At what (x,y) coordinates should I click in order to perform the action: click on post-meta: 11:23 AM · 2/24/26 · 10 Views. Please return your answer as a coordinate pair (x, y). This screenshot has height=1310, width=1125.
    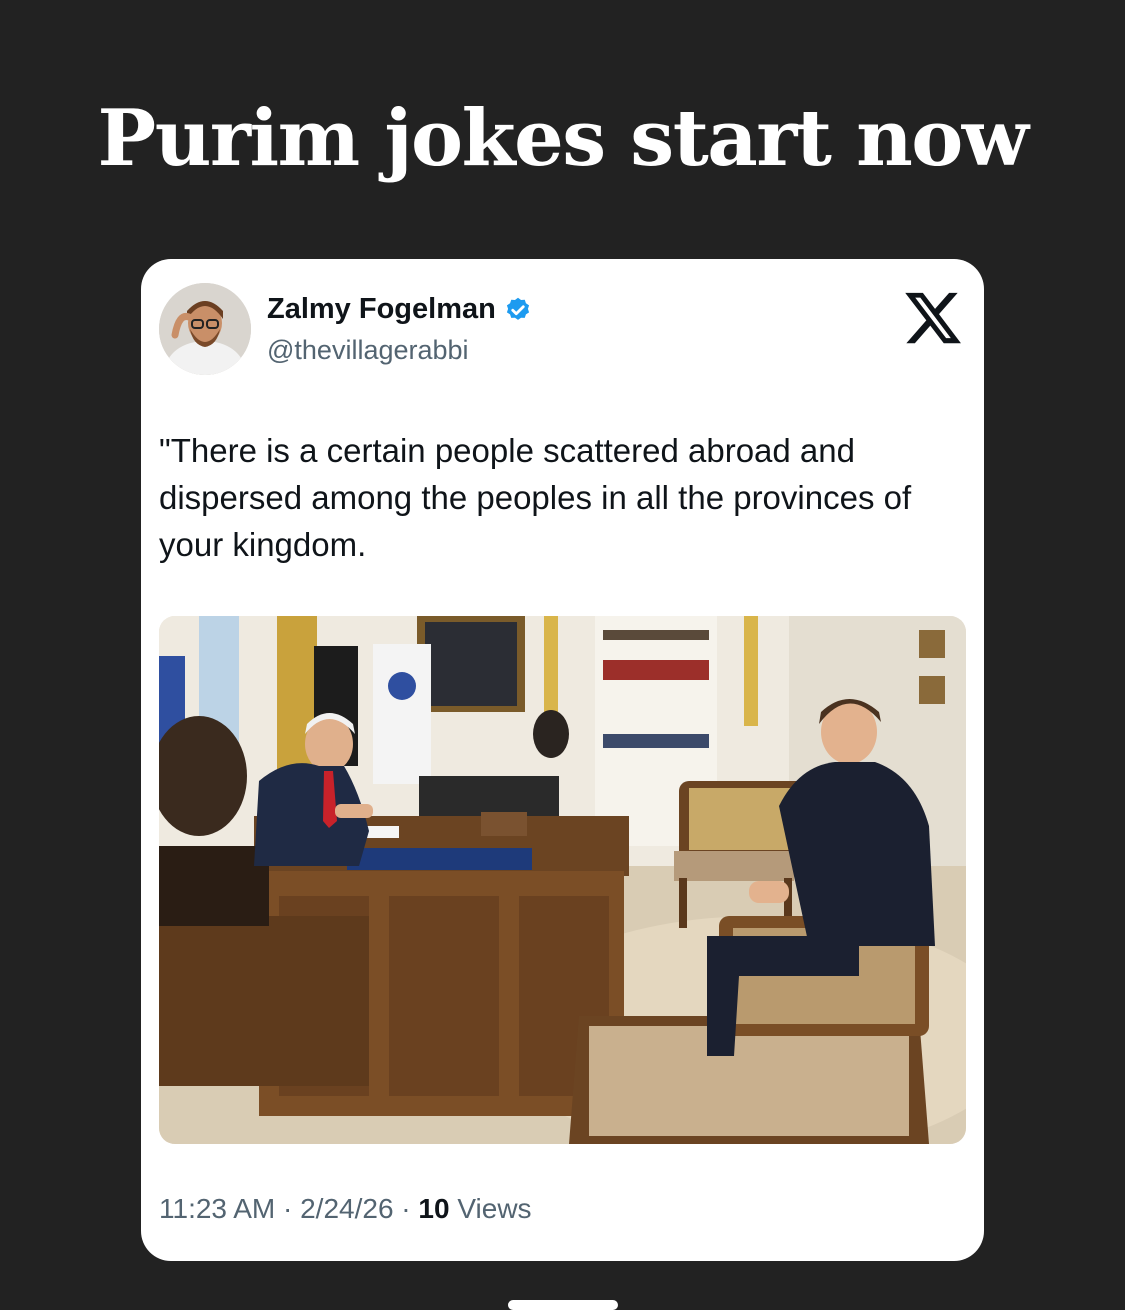
    Looking at the image, I should click on (345, 1209).